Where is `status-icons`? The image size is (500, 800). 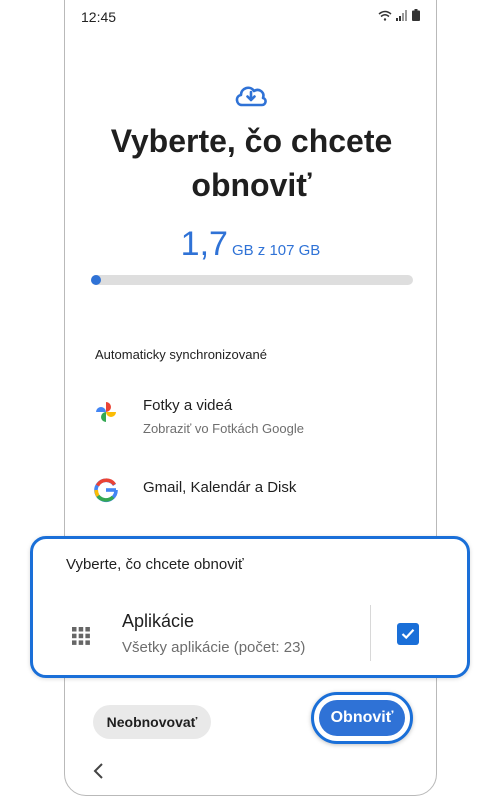
status-icons is located at coordinates (399, 15).